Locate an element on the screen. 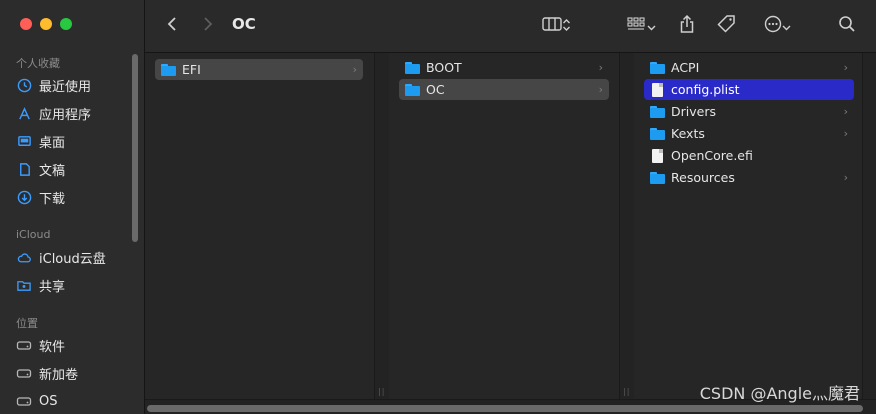  sidebar-heading-icloud: iCloud is located at coordinates (33, 234).